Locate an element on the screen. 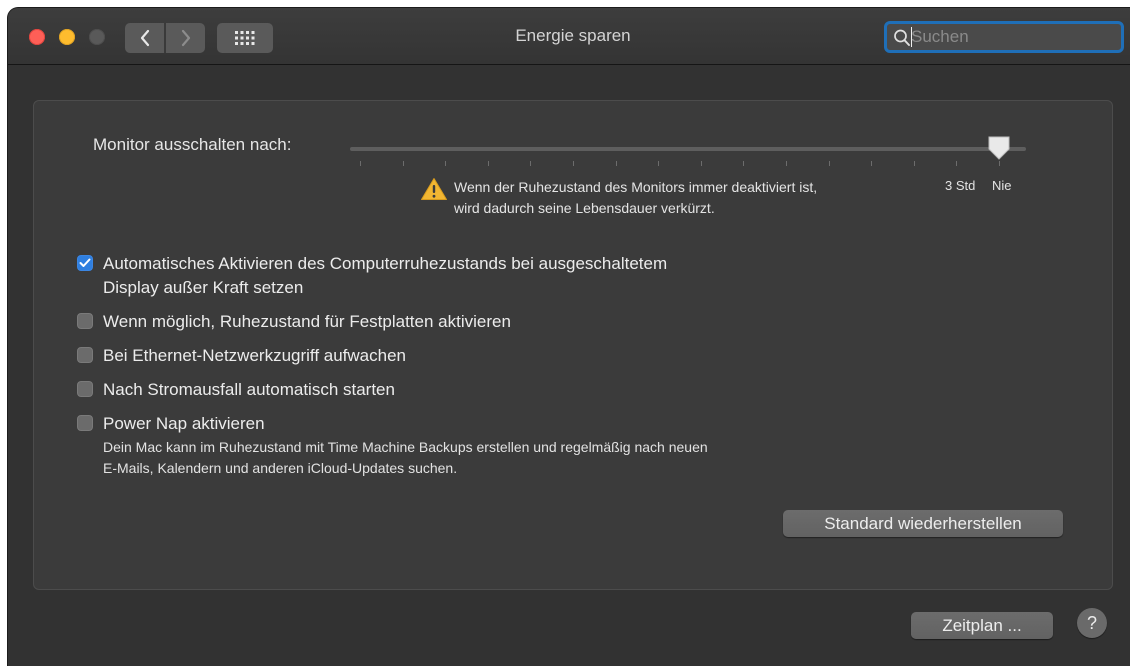  tick-label-never: Nie is located at coordinates (1002, 185).